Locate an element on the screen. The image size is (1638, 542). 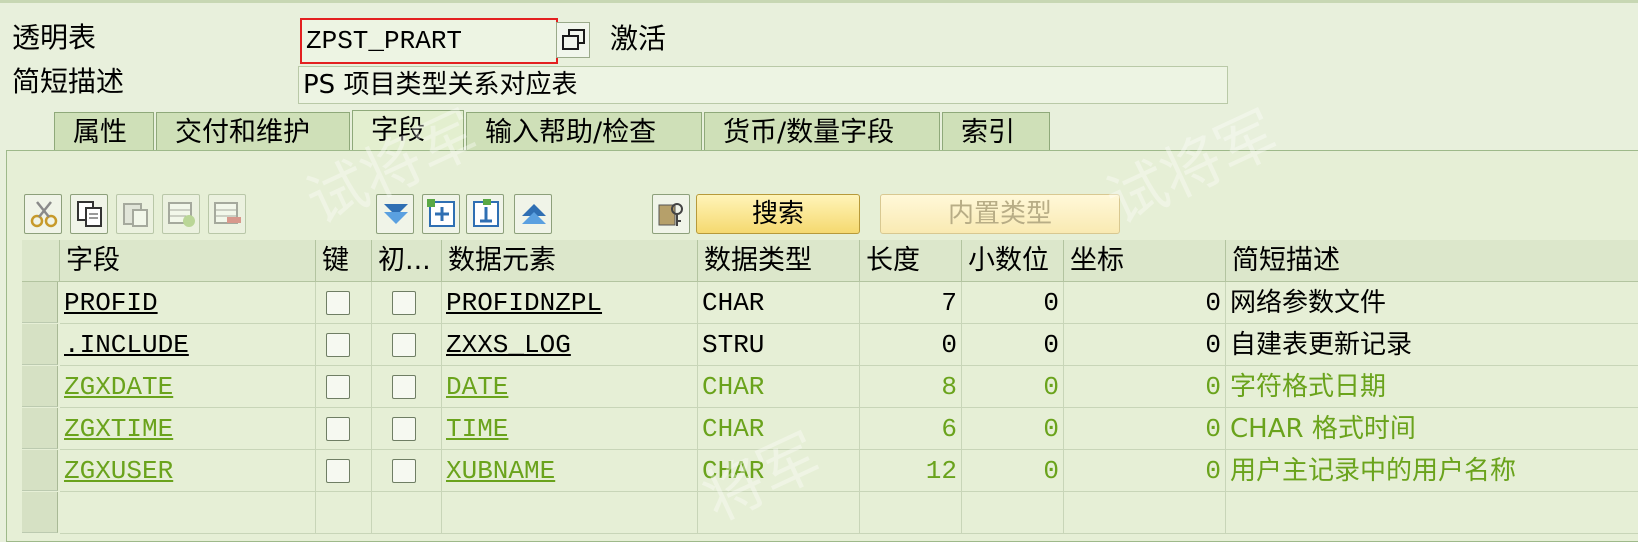
col-header-data-element: 数据元素 is located at coordinates (570, 261).